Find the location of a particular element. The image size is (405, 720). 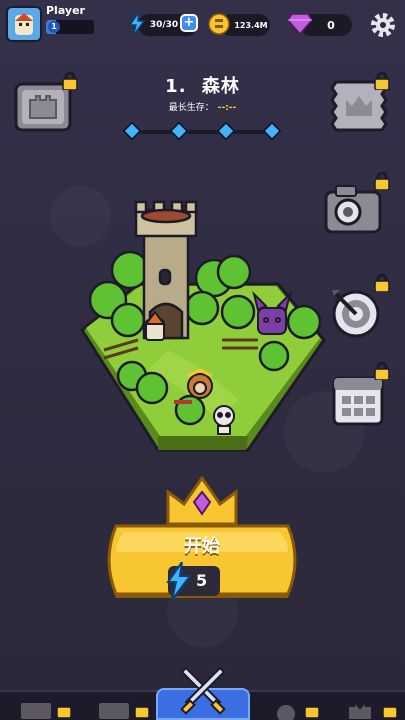

skeleton-enemy is located at coordinates (224, 420).